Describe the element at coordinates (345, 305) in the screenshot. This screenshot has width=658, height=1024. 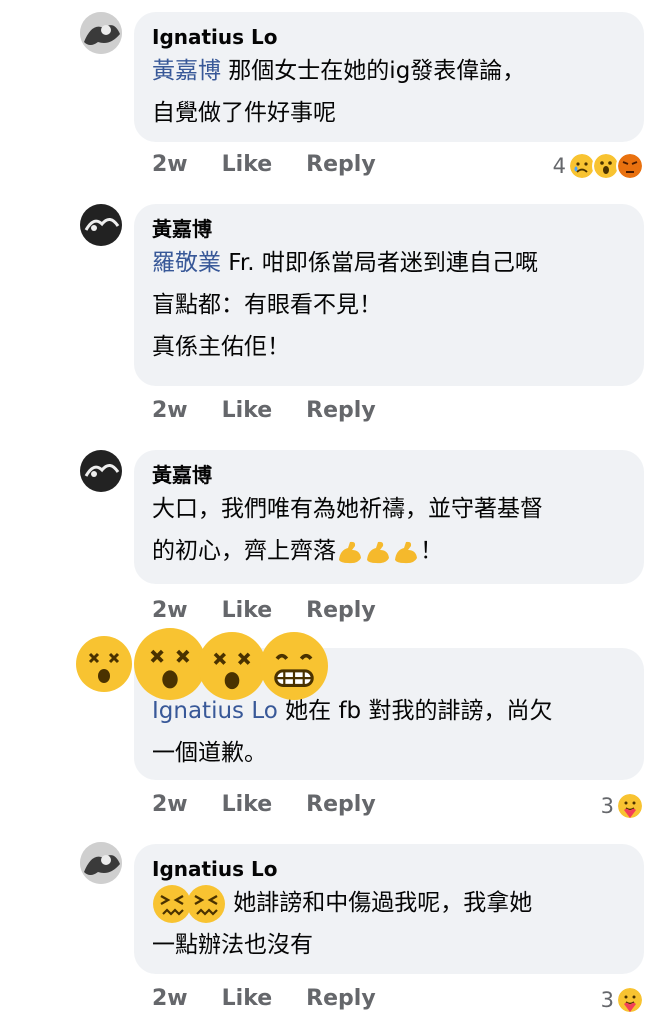
I see `comment-text: 羅敬業 Fr. 咁即係當局者迷到連自己嘅 盲點都：有眼看不見！ 真係主佑佢！` at that location.